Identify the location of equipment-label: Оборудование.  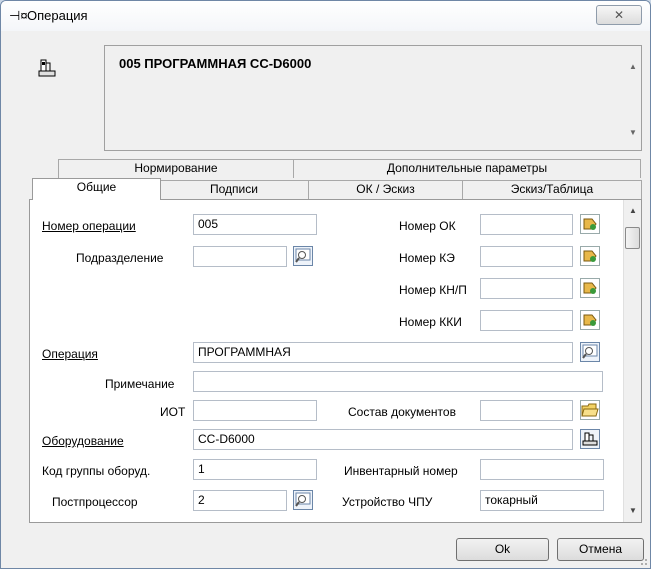
(83, 441).